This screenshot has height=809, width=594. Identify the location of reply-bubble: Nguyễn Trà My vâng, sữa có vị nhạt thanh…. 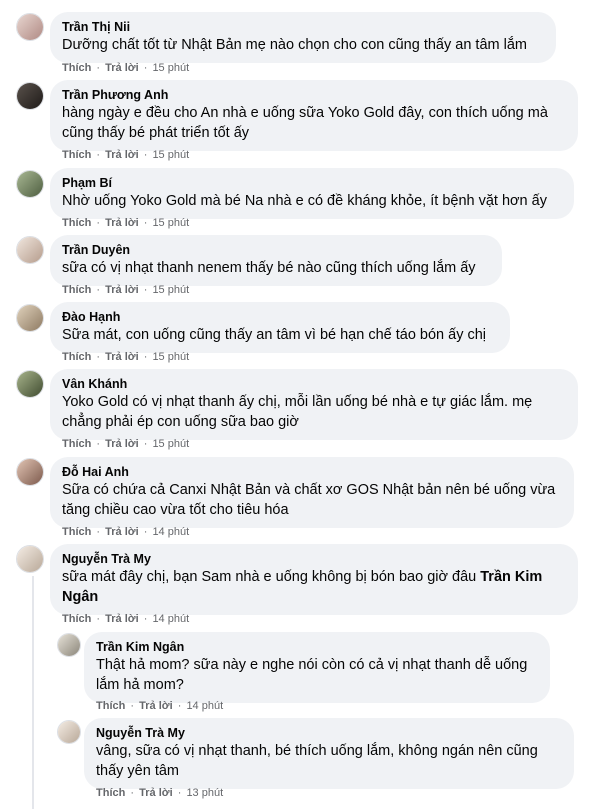
(329, 753).